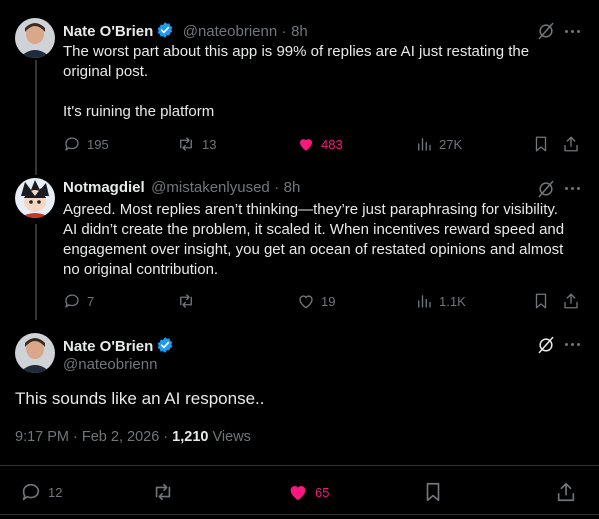 This screenshot has width=599, height=519. I want to click on retweet-button: 13, so click(196, 144).